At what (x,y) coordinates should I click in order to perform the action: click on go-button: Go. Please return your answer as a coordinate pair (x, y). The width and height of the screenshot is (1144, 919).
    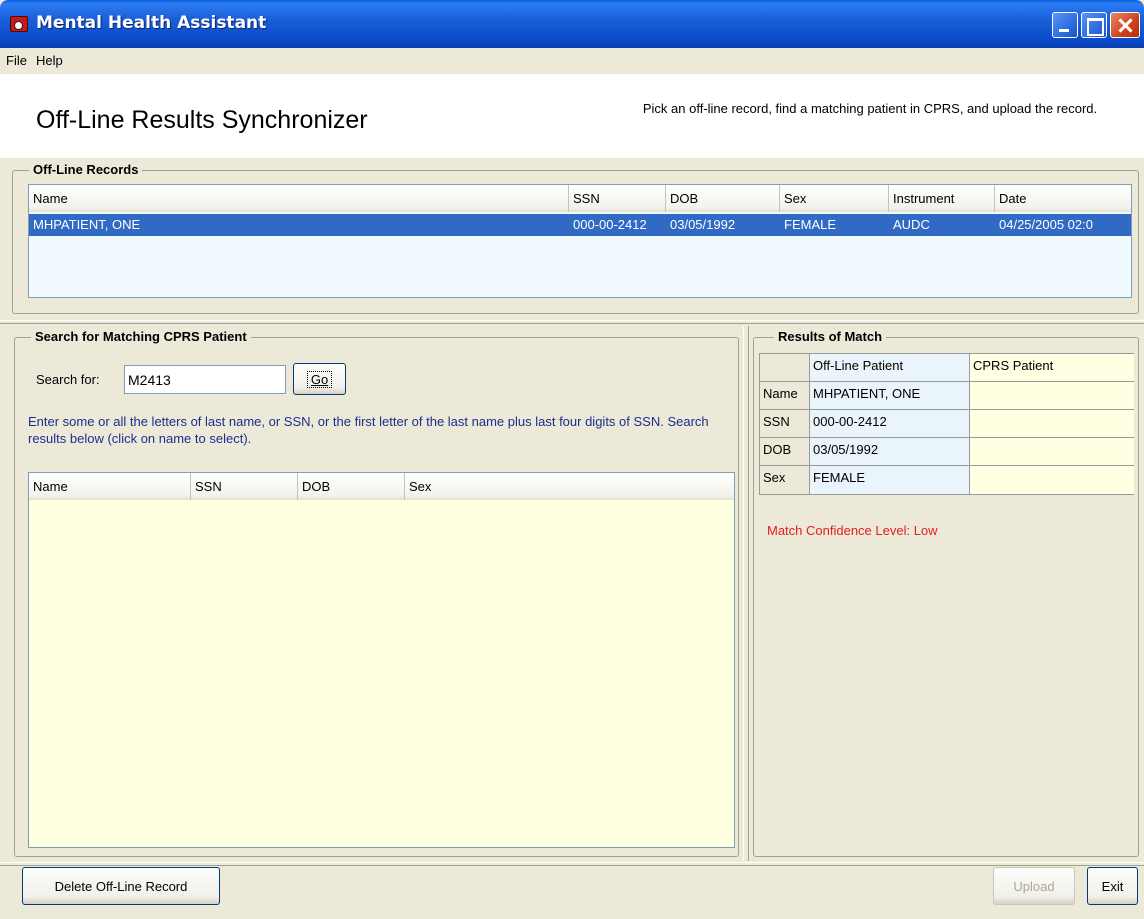
    Looking at the image, I should click on (319, 379).